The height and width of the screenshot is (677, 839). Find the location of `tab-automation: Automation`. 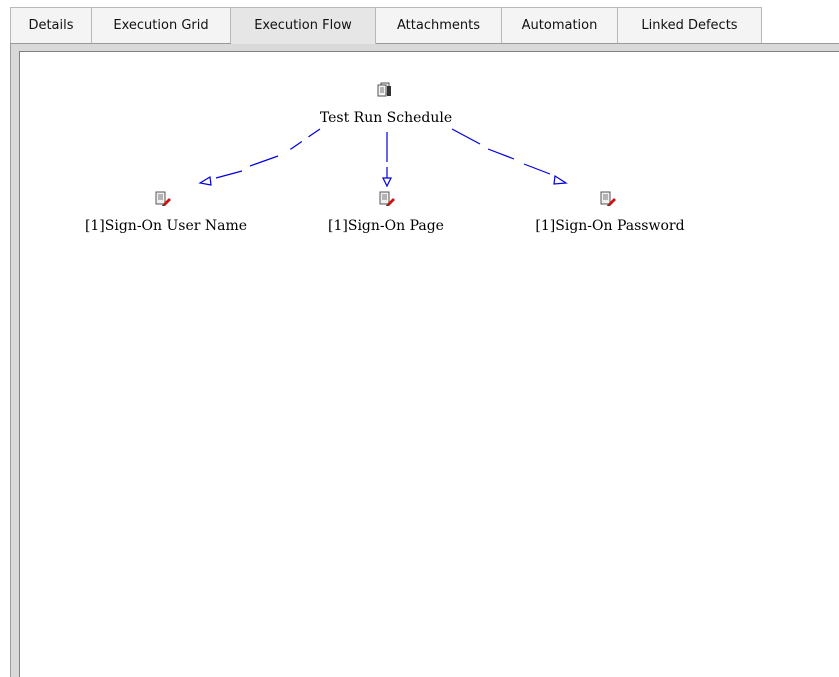

tab-automation: Automation is located at coordinates (560, 25).